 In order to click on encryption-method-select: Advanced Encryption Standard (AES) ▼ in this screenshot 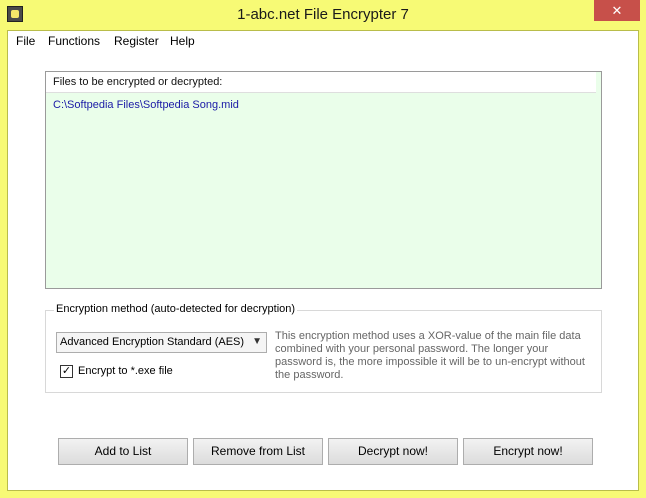, I will do `click(161, 342)`.